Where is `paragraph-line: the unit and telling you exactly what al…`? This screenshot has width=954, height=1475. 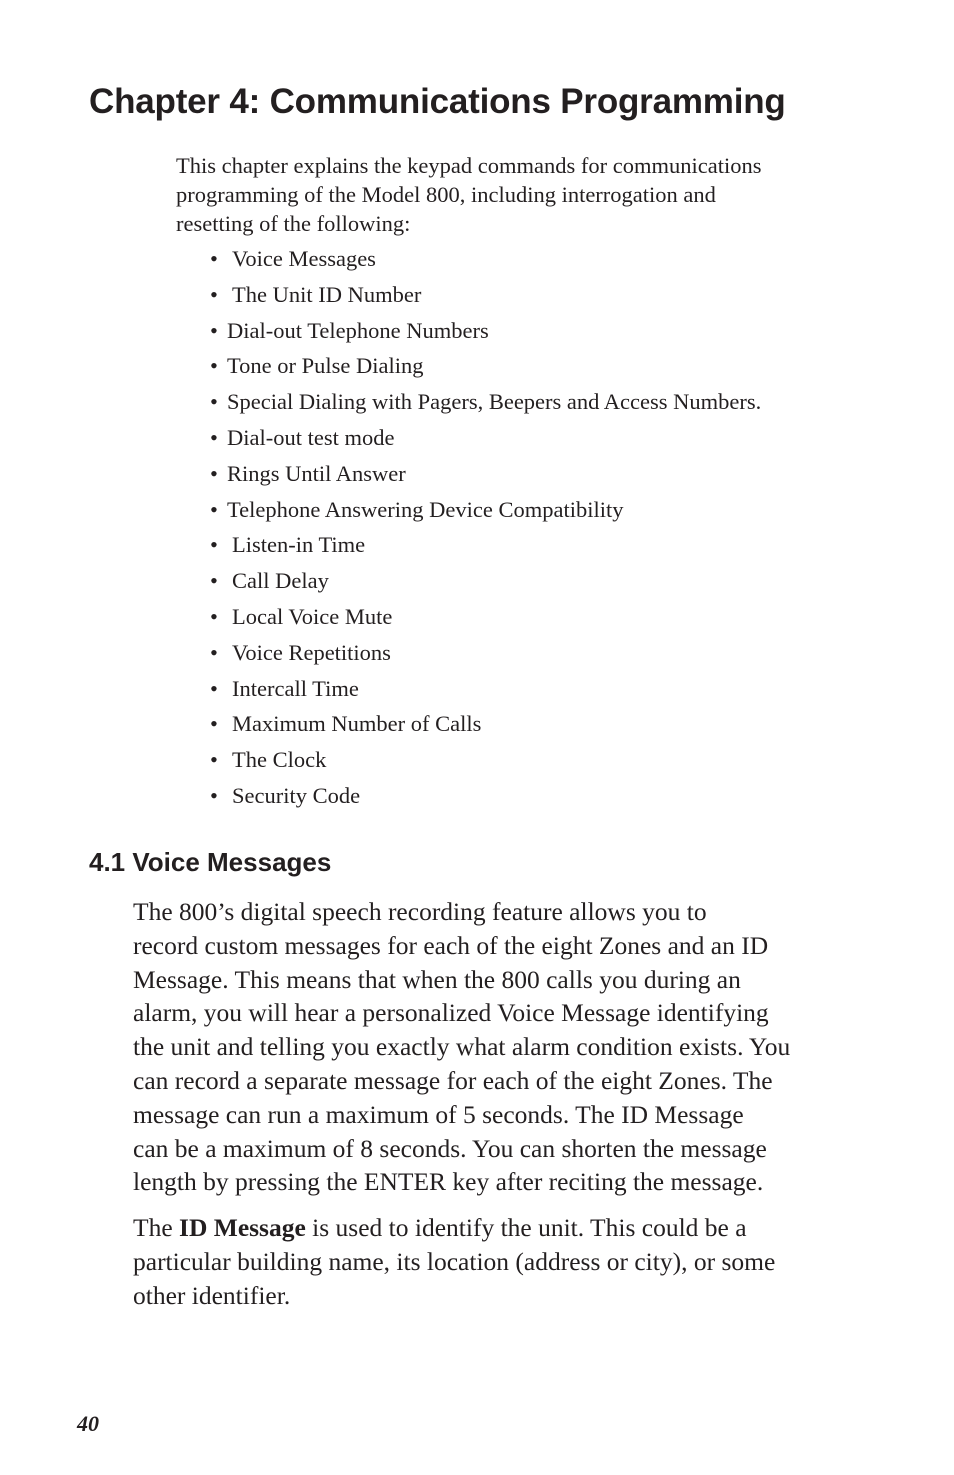 paragraph-line: the unit and telling you exactly what al… is located at coordinates (462, 1047).